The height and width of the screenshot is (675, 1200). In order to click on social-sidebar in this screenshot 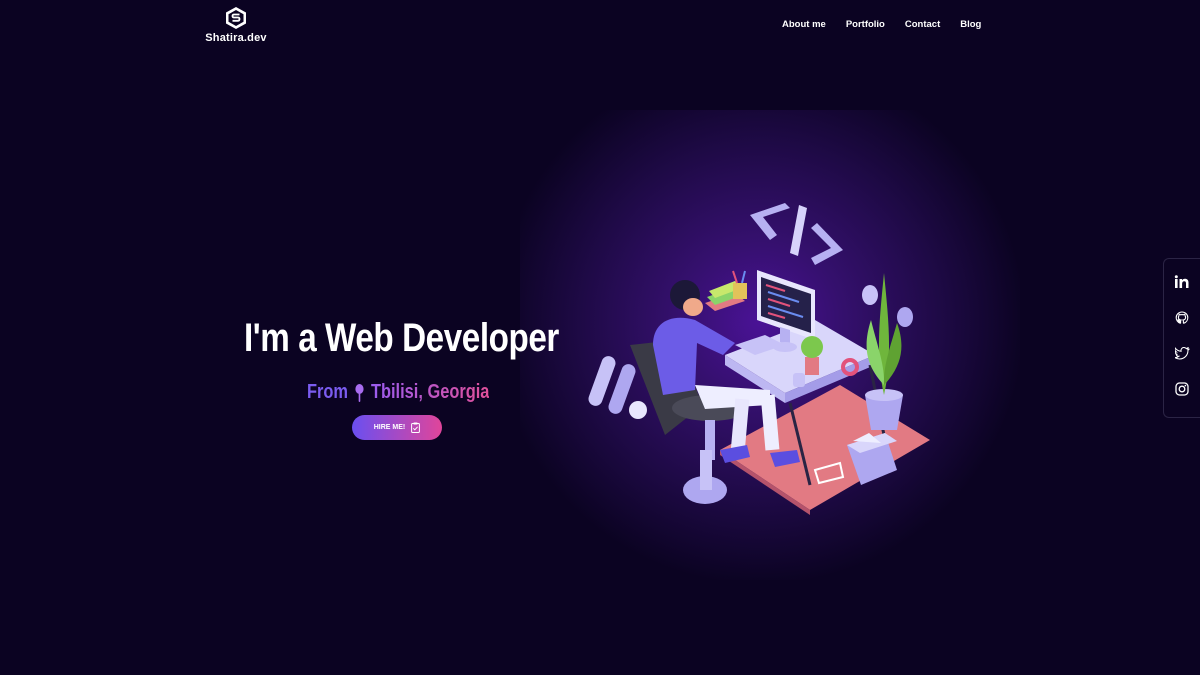, I will do `click(1181, 338)`.